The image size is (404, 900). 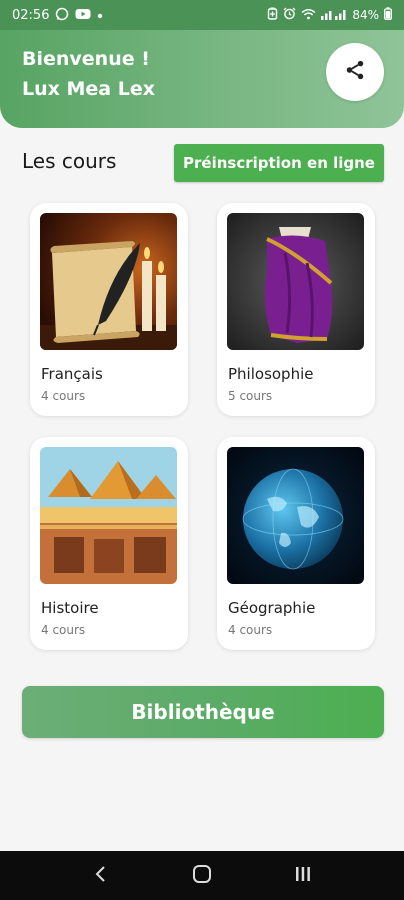 I want to click on preregistration-button: Préinscription en ligne, so click(x=279, y=163).